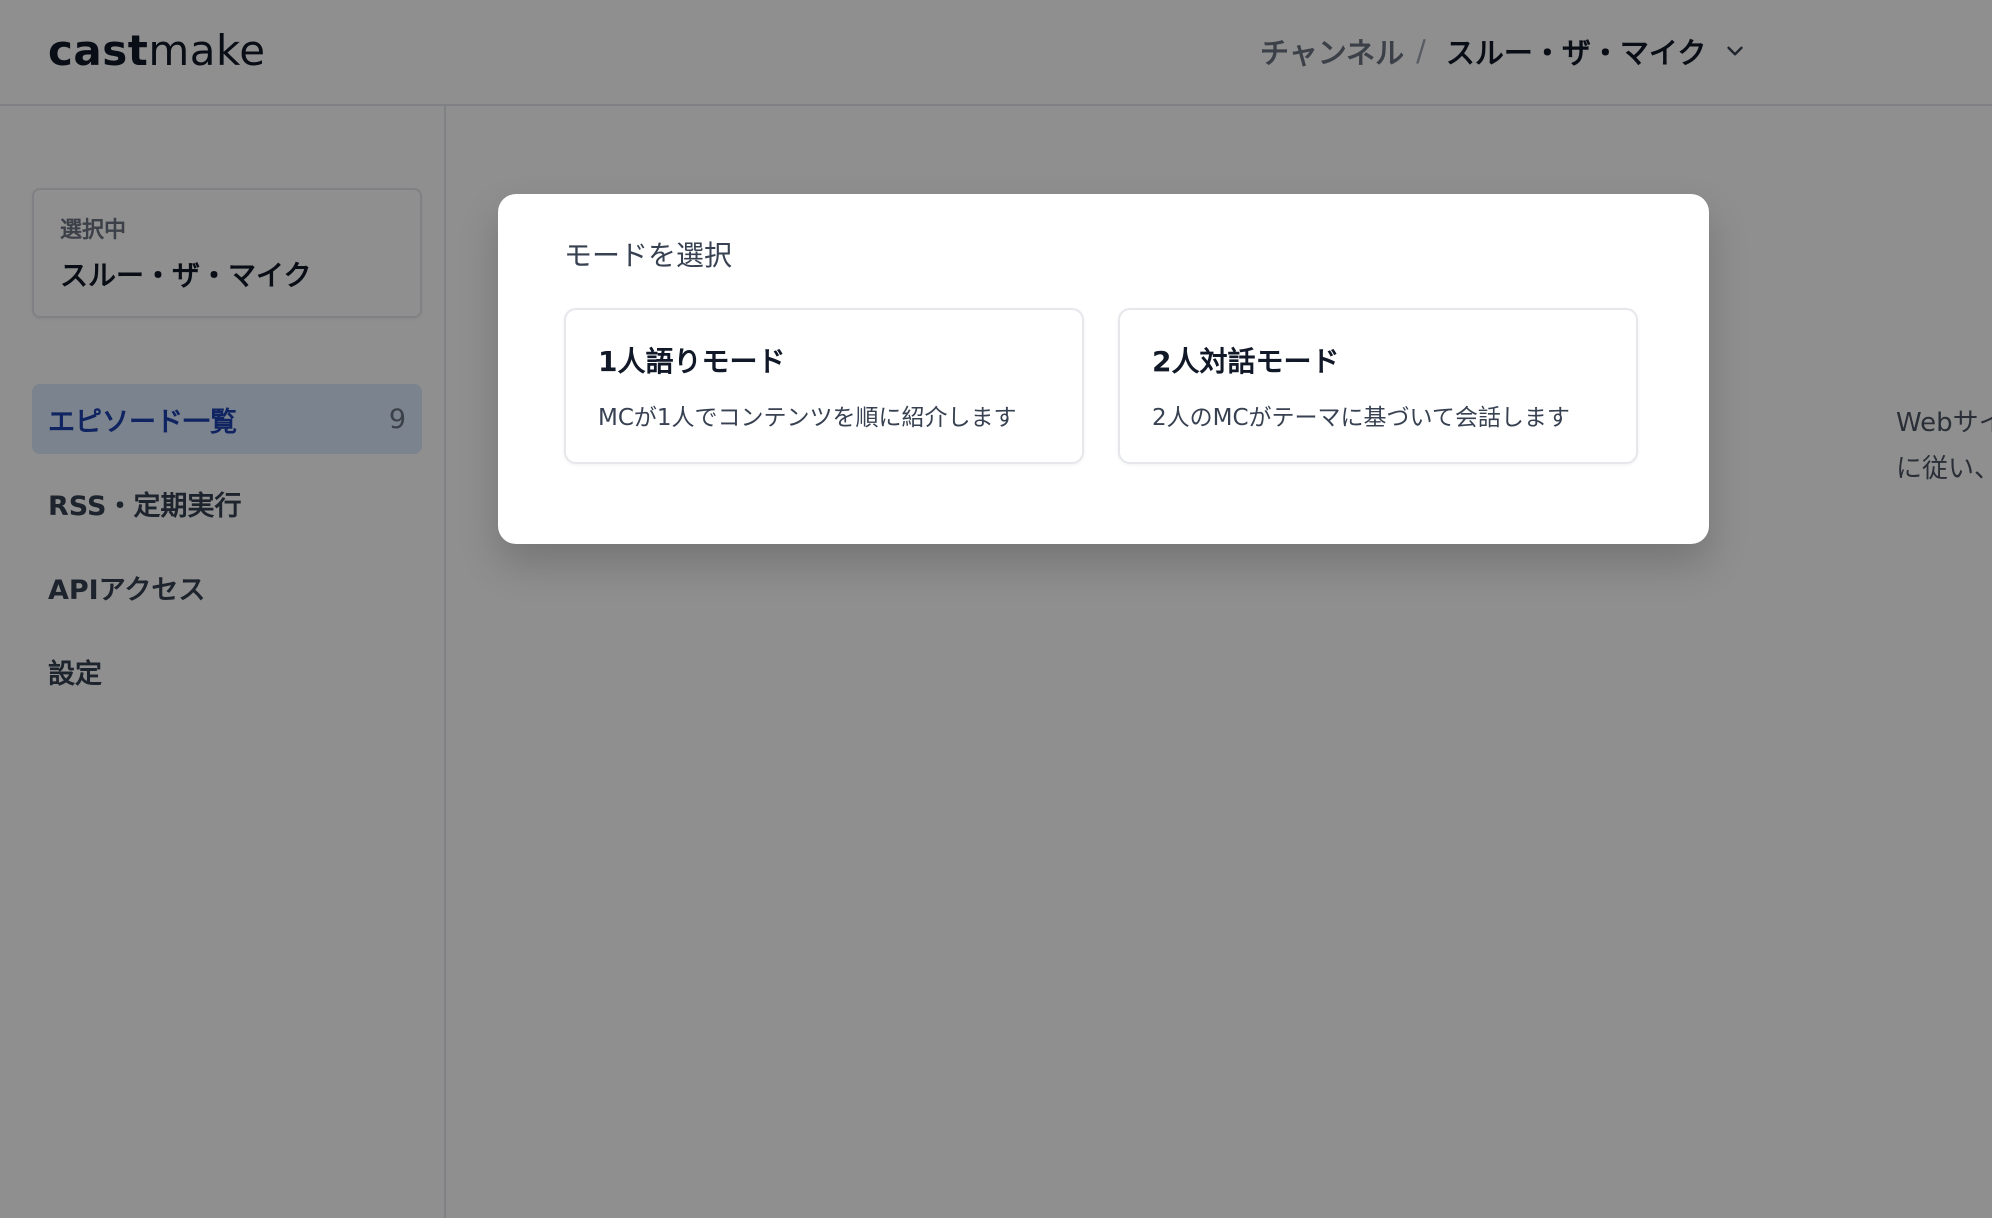 The image size is (1992, 1218). Describe the element at coordinates (648, 255) in the screenshot. I see `dialog-title: モードを選択` at that location.